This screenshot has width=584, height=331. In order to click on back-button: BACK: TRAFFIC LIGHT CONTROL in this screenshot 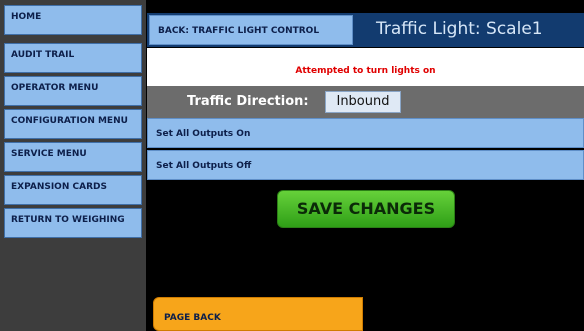, I will do `click(251, 30)`.